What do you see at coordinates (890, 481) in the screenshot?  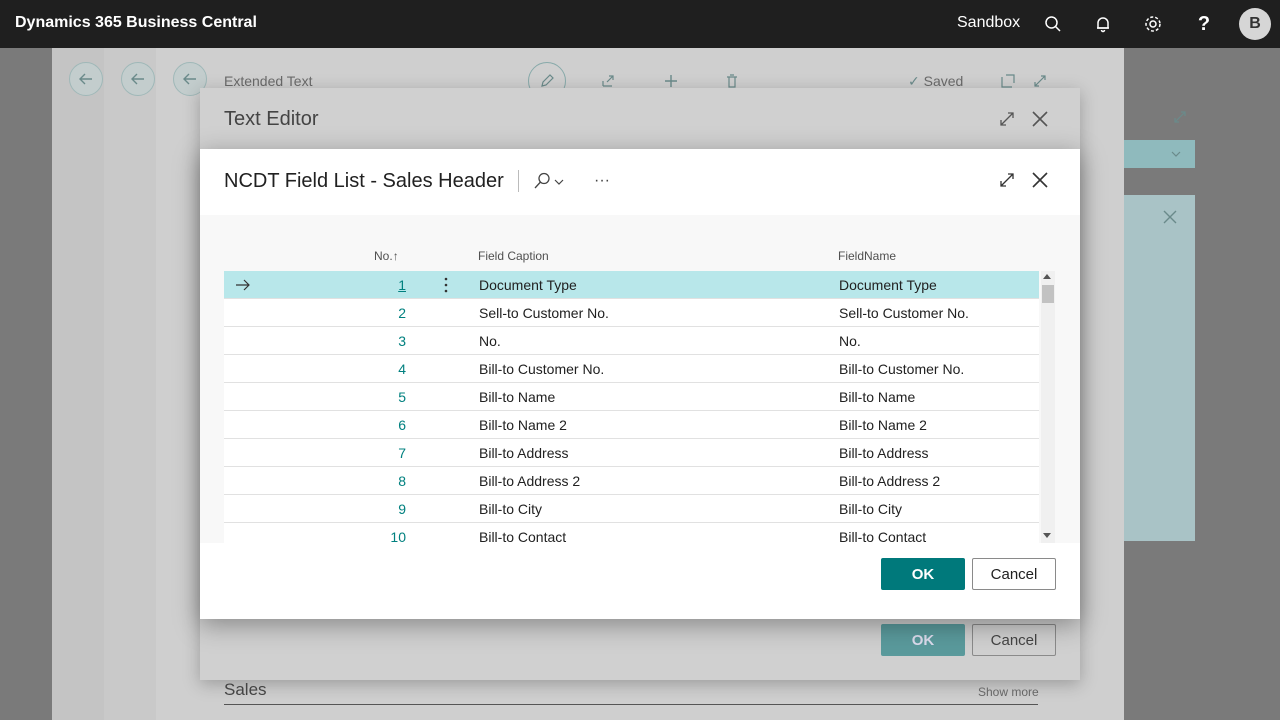 I see `cell-fieldname: Bill-to Address 2` at bounding box center [890, 481].